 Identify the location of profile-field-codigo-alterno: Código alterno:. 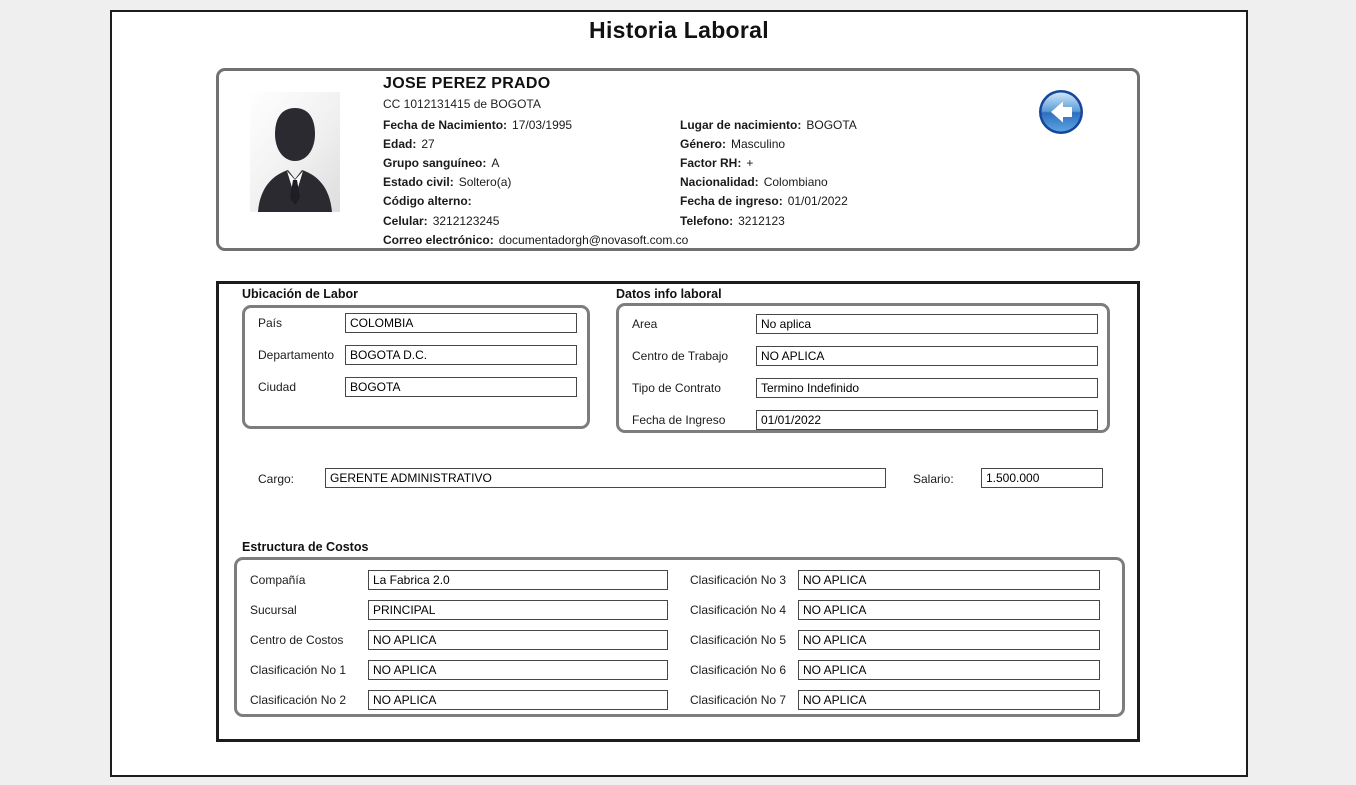
(427, 201).